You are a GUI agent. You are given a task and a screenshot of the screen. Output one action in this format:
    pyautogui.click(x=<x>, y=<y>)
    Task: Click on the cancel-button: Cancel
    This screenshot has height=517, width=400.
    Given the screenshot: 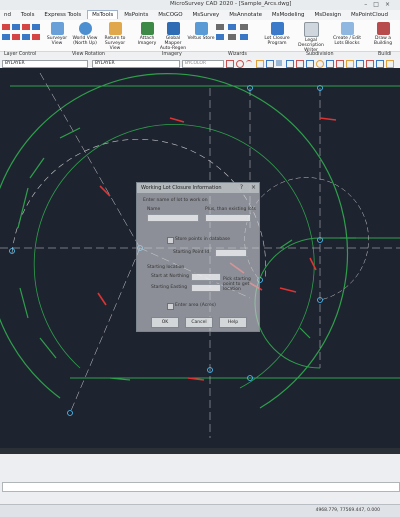 What is the action you would take?
    pyautogui.click(x=199, y=322)
    